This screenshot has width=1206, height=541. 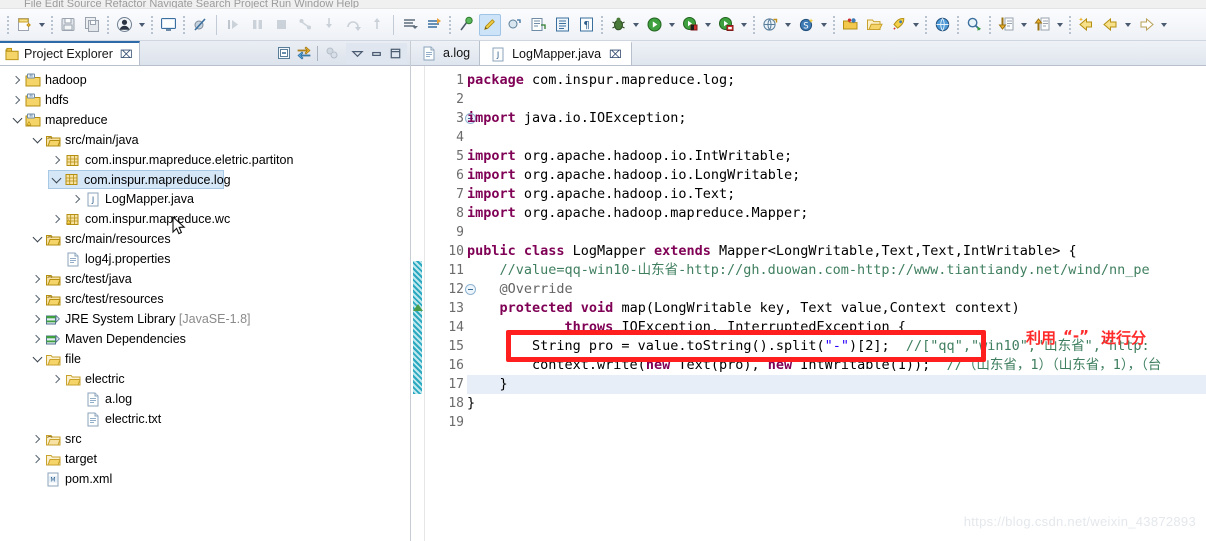 I want to click on step-over-button, so click(x=353, y=25).